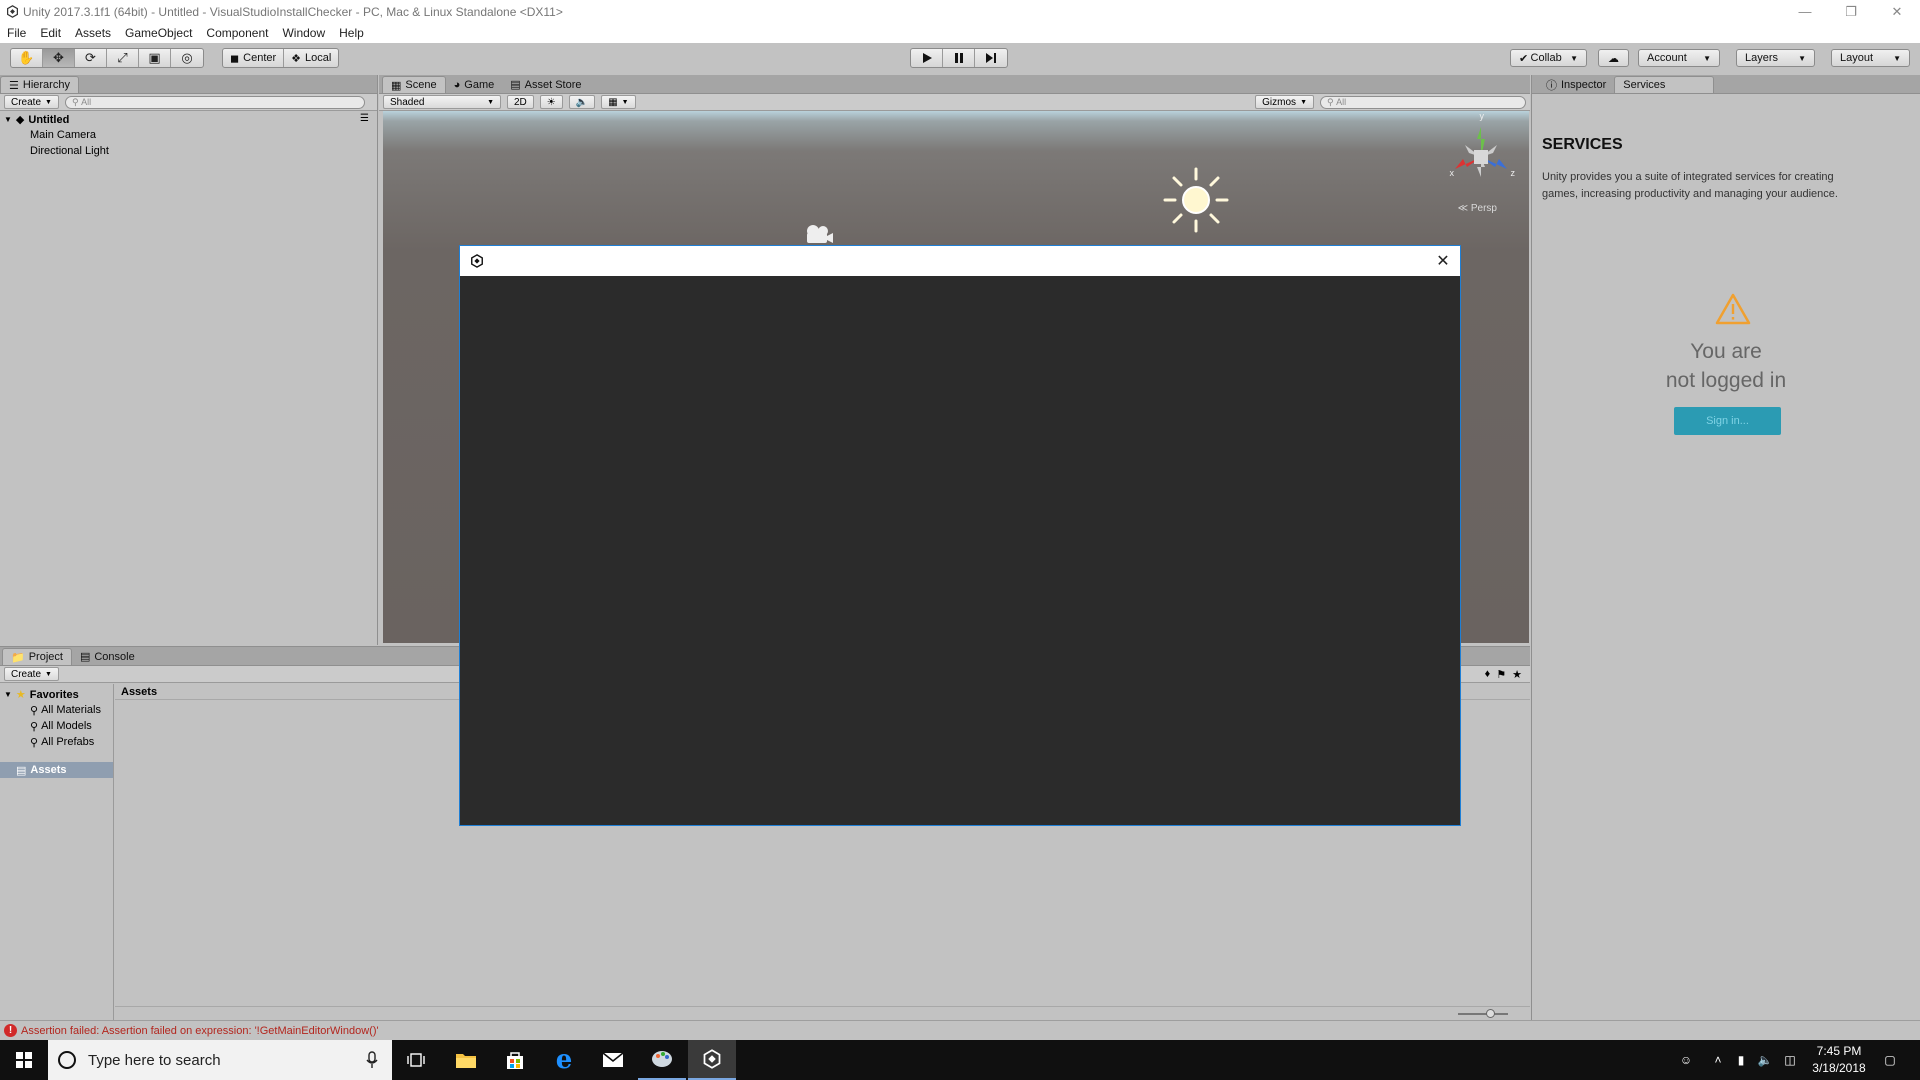  What do you see at coordinates (564, 1060) in the screenshot?
I see `edge-button: e` at bounding box center [564, 1060].